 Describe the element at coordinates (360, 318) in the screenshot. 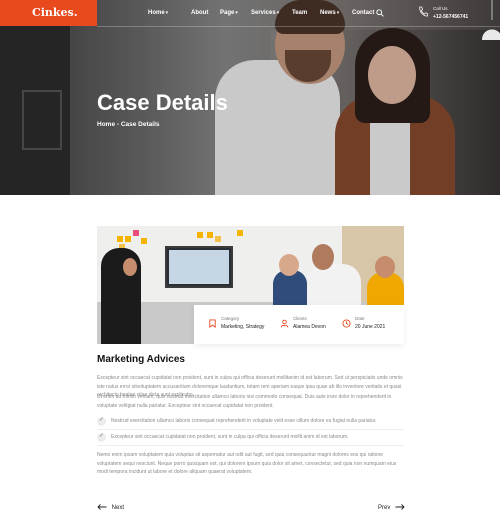

I see `case-info-key: Date` at that location.